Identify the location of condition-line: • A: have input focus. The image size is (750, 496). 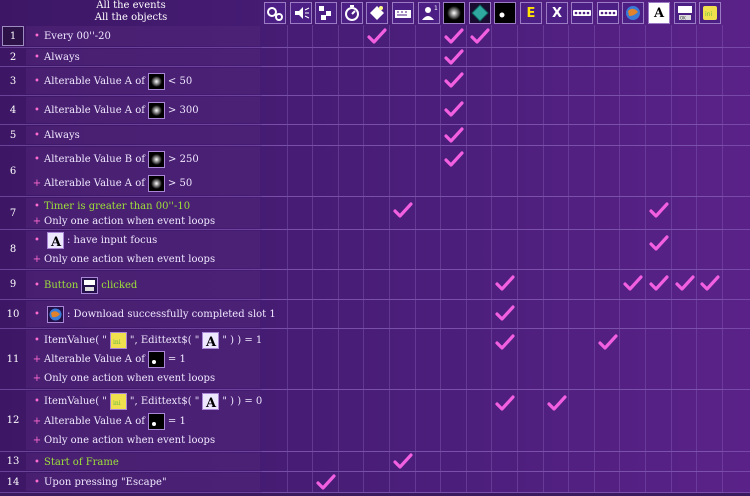
(93, 240).